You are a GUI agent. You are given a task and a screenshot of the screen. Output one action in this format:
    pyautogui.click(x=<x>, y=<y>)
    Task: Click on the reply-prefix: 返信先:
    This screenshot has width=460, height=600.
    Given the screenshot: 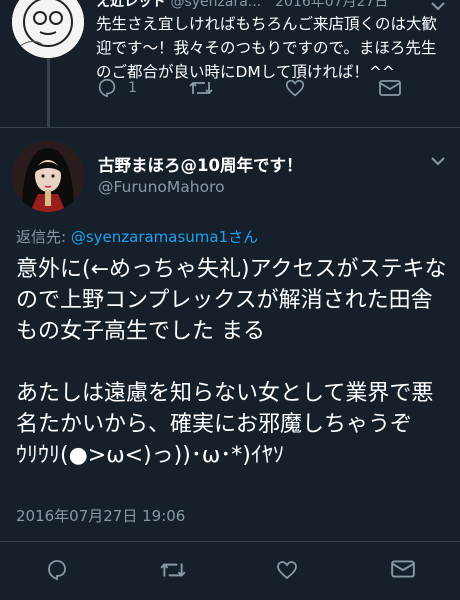 What is the action you would take?
    pyautogui.click(x=43, y=237)
    